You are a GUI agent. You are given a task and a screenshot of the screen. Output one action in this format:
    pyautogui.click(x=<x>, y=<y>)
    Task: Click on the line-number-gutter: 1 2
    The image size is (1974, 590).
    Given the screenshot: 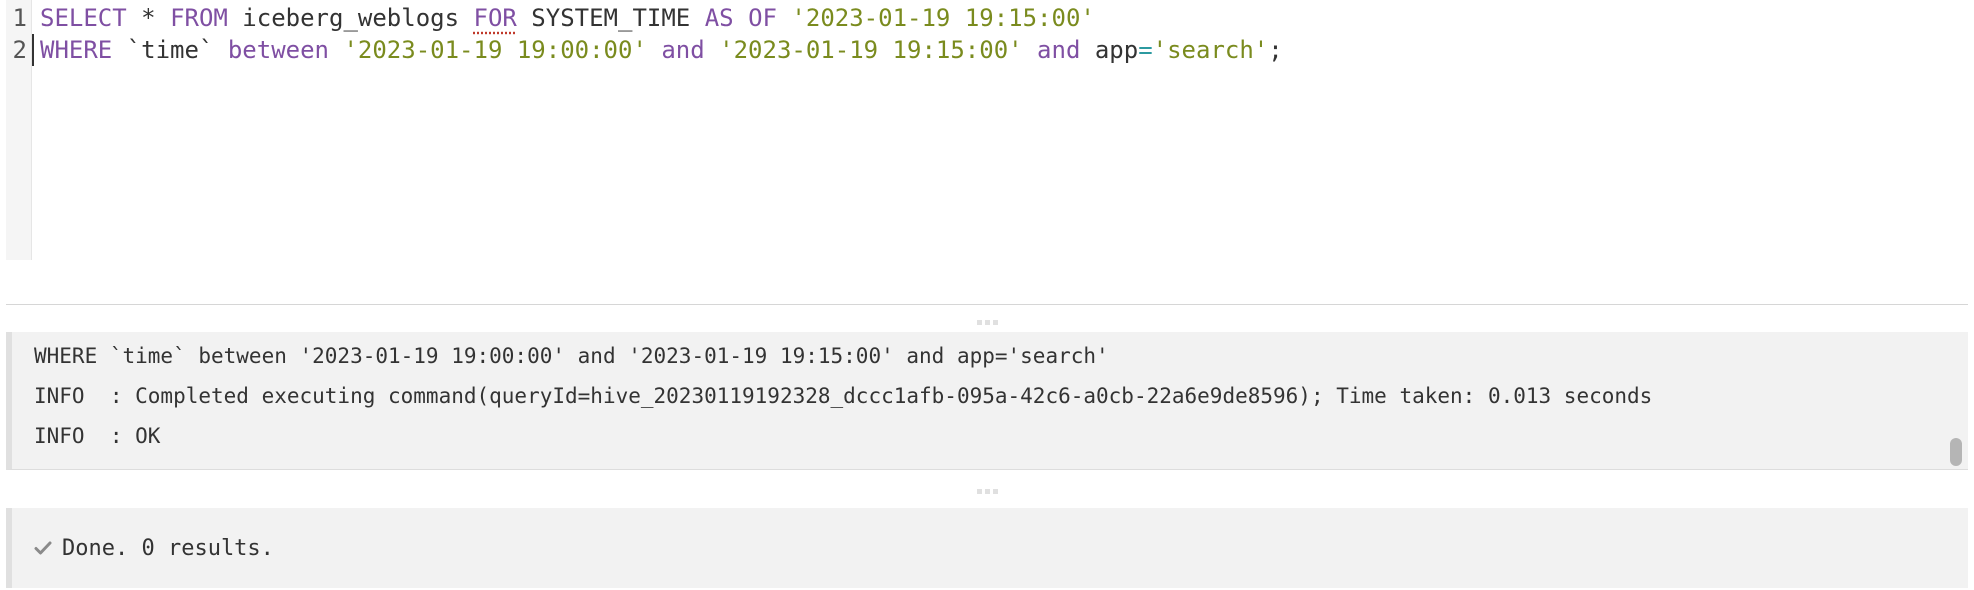 What is the action you would take?
    pyautogui.click(x=19, y=130)
    